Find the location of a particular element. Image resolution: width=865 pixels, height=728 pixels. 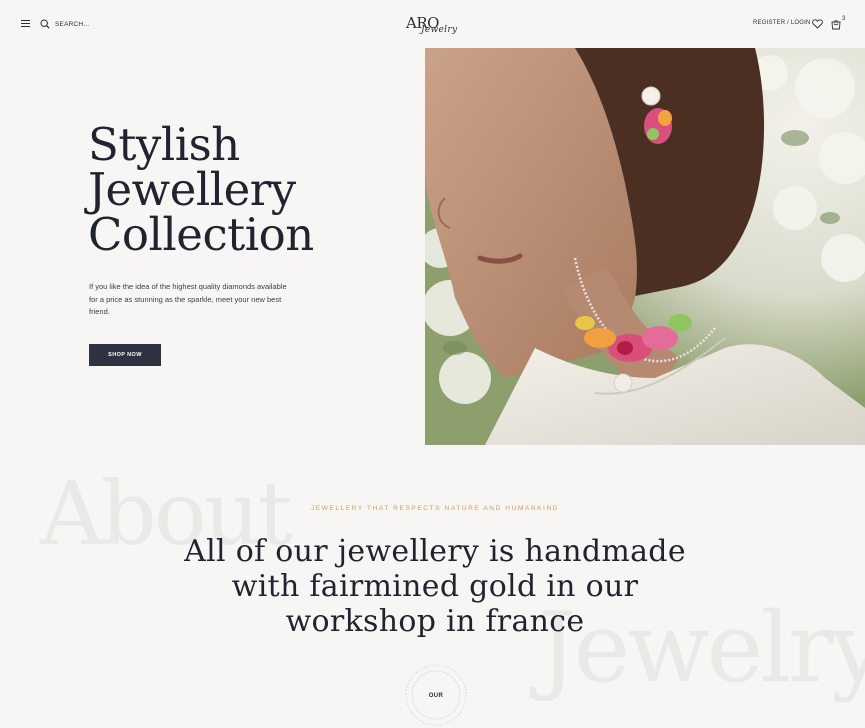

search-icon is located at coordinates (45, 24).